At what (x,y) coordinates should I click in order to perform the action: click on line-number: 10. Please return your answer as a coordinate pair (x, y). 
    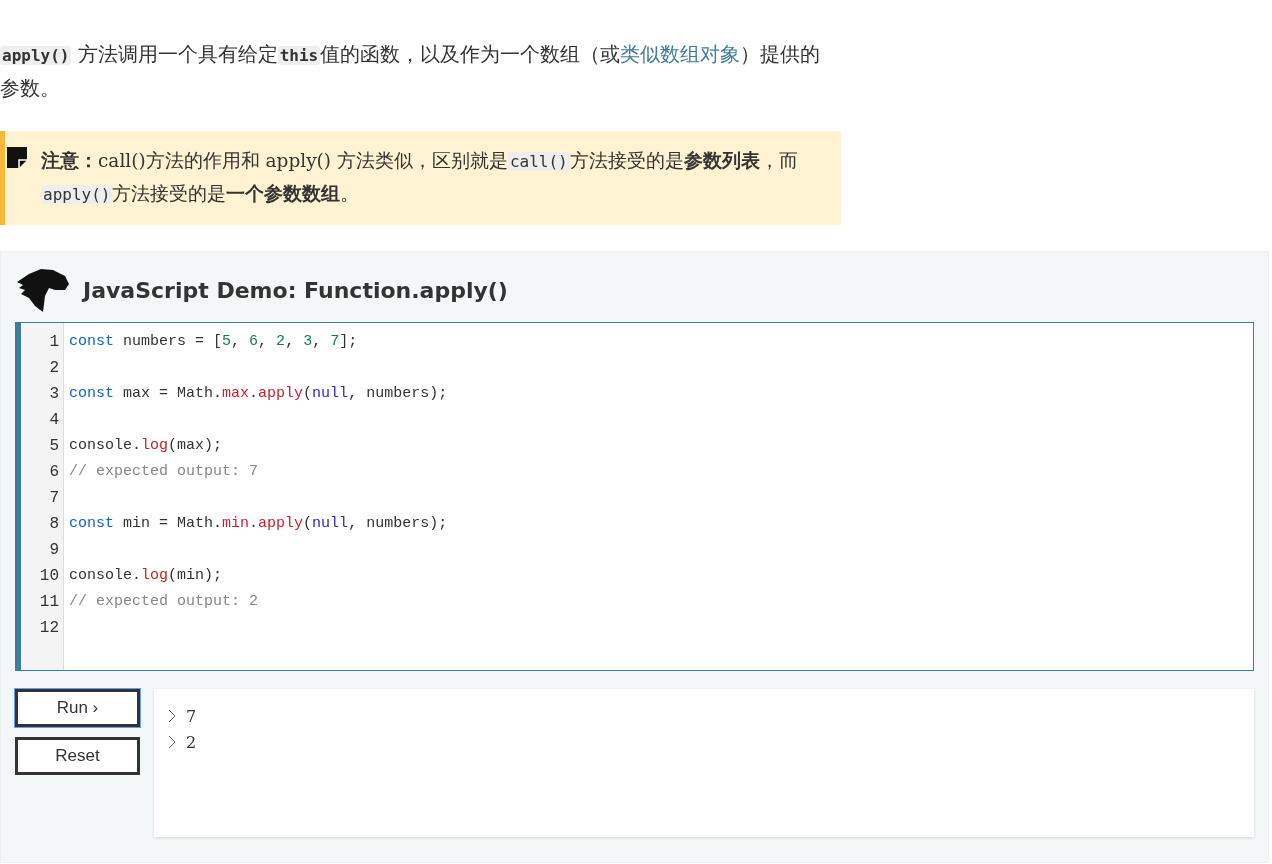
    Looking at the image, I should click on (49, 576).